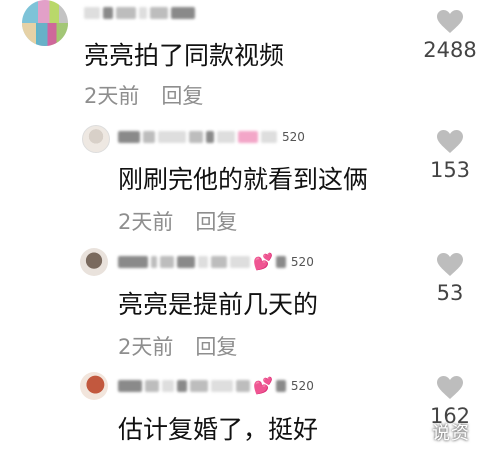 This screenshot has height=453, width=480. Describe the element at coordinates (450, 170) in the screenshot. I see `like-count: 153` at that location.